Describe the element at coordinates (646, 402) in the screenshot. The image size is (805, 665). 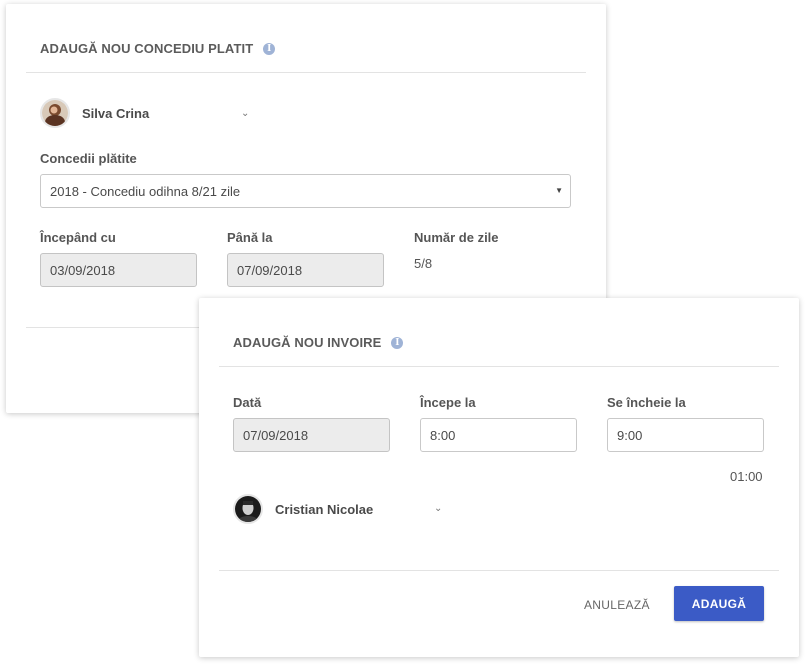
I see `end-time-label: Se încheie la` at that location.